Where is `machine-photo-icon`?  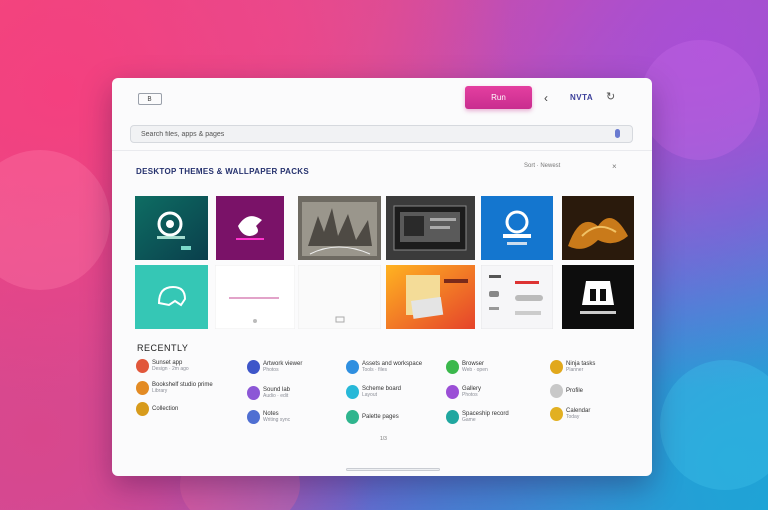 machine-photo-icon is located at coordinates (430, 228).